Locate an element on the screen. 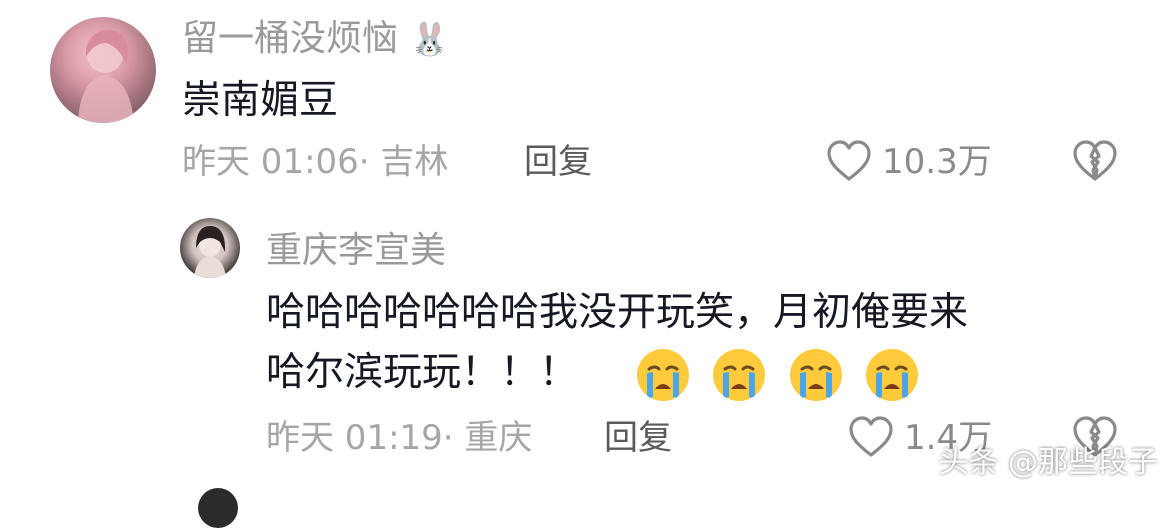 This screenshot has width=1170, height=528. comment-location: 吉林 is located at coordinates (414, 162).